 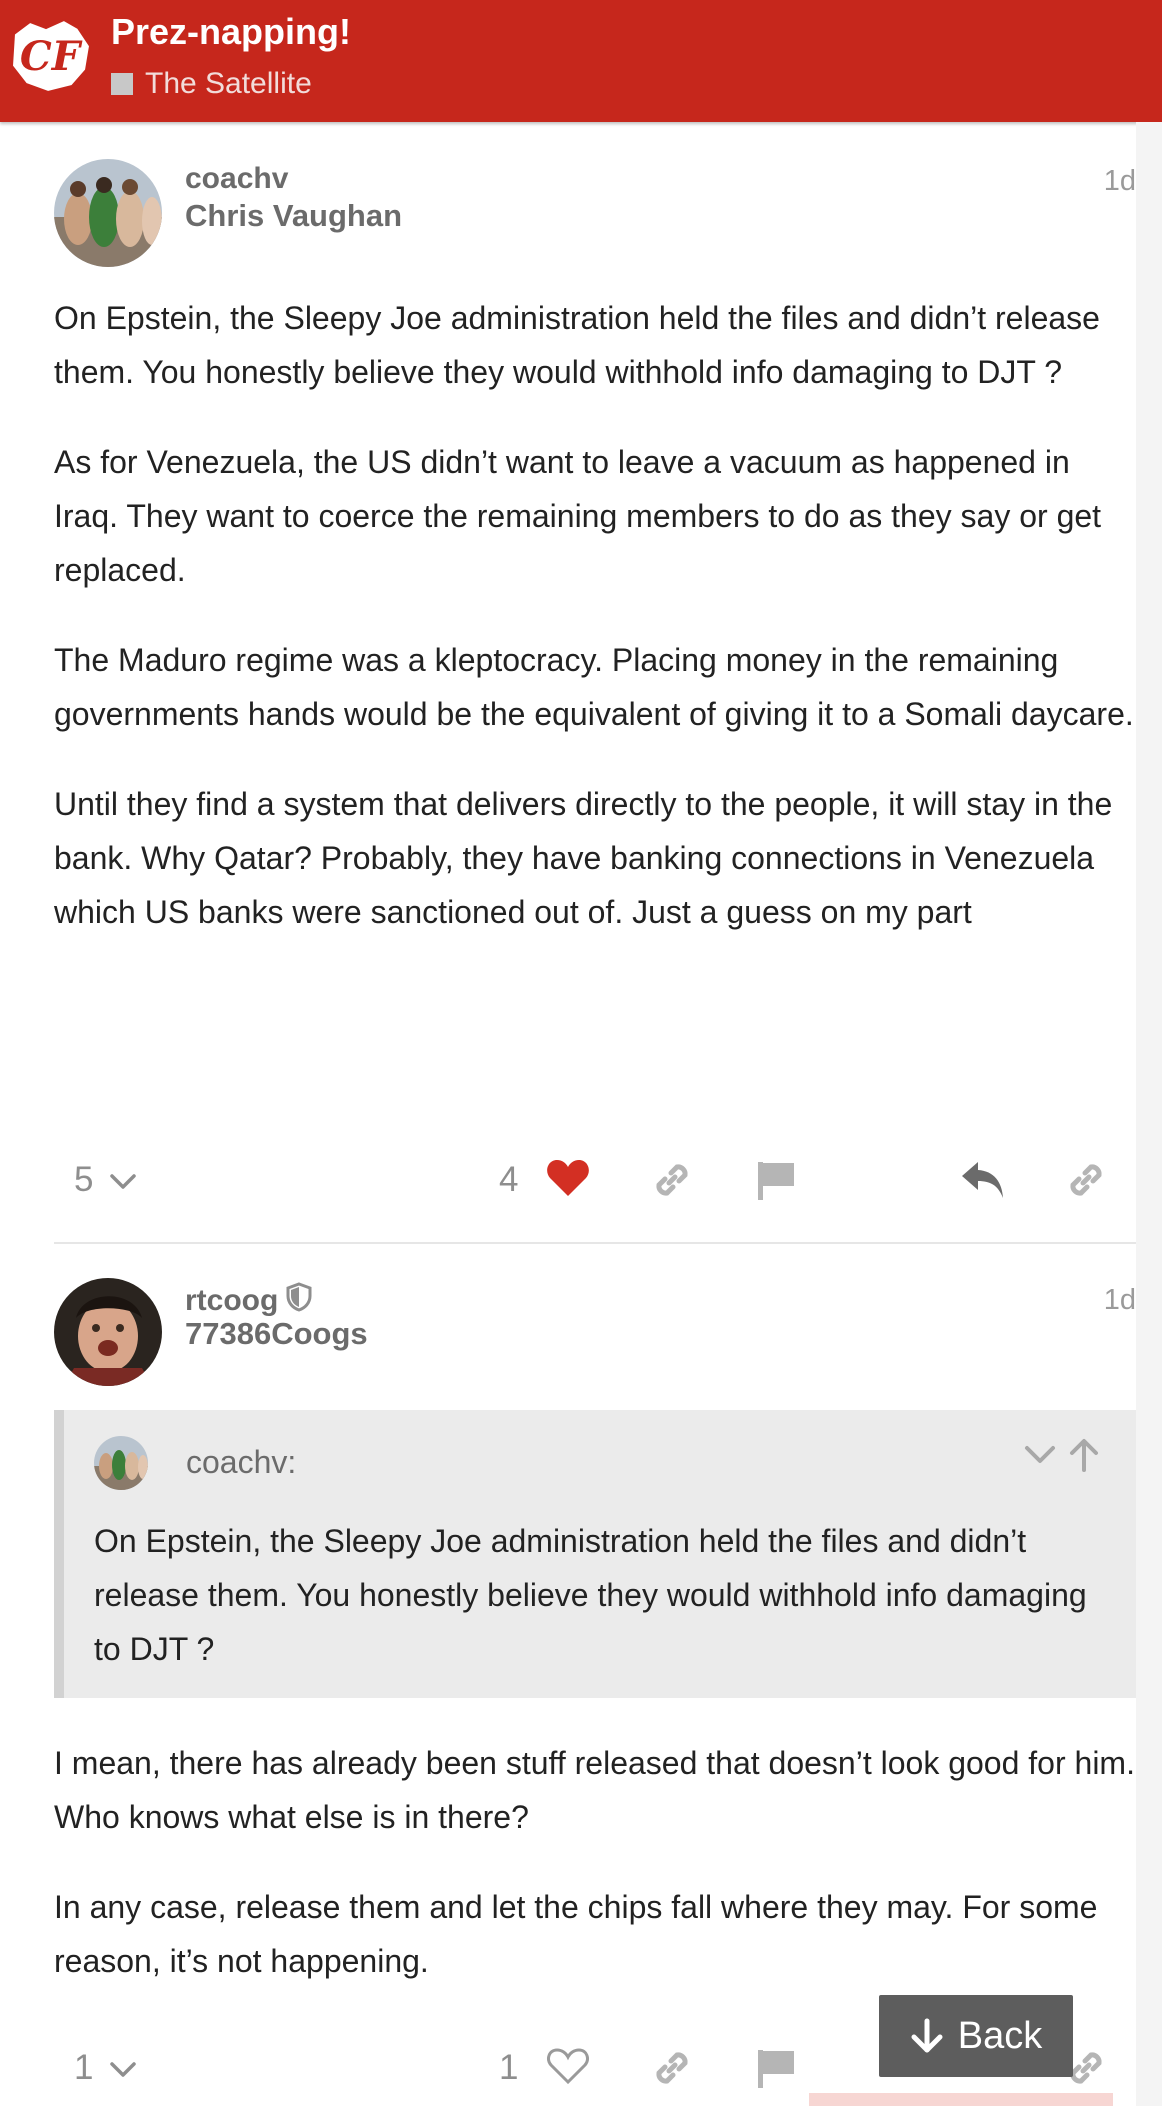 What do you see at coordinates (84, 1179) in the screenshot?
I see `reply-count: 5` at bounding box center [84, 1179].